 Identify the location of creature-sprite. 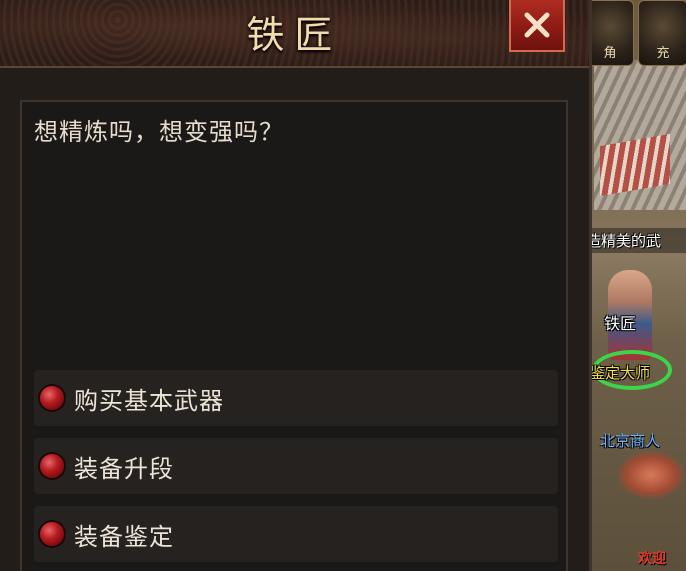
(651, 475).